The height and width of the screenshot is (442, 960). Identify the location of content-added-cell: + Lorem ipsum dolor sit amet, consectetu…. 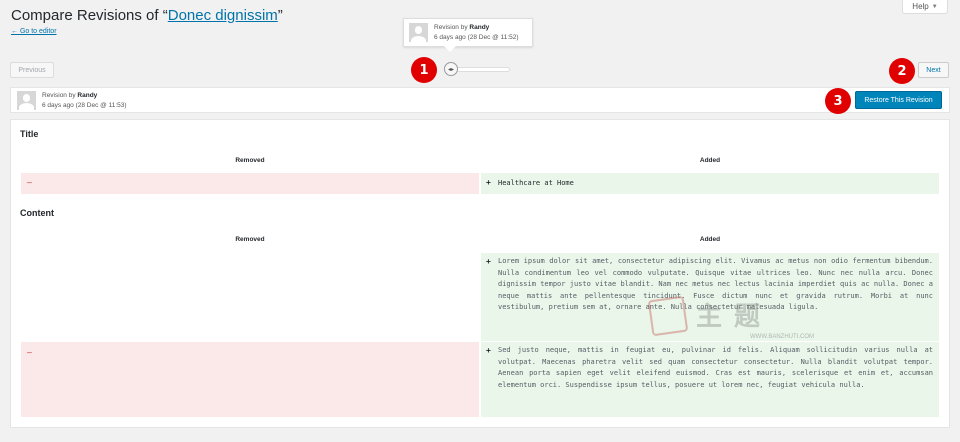
(710, 297).